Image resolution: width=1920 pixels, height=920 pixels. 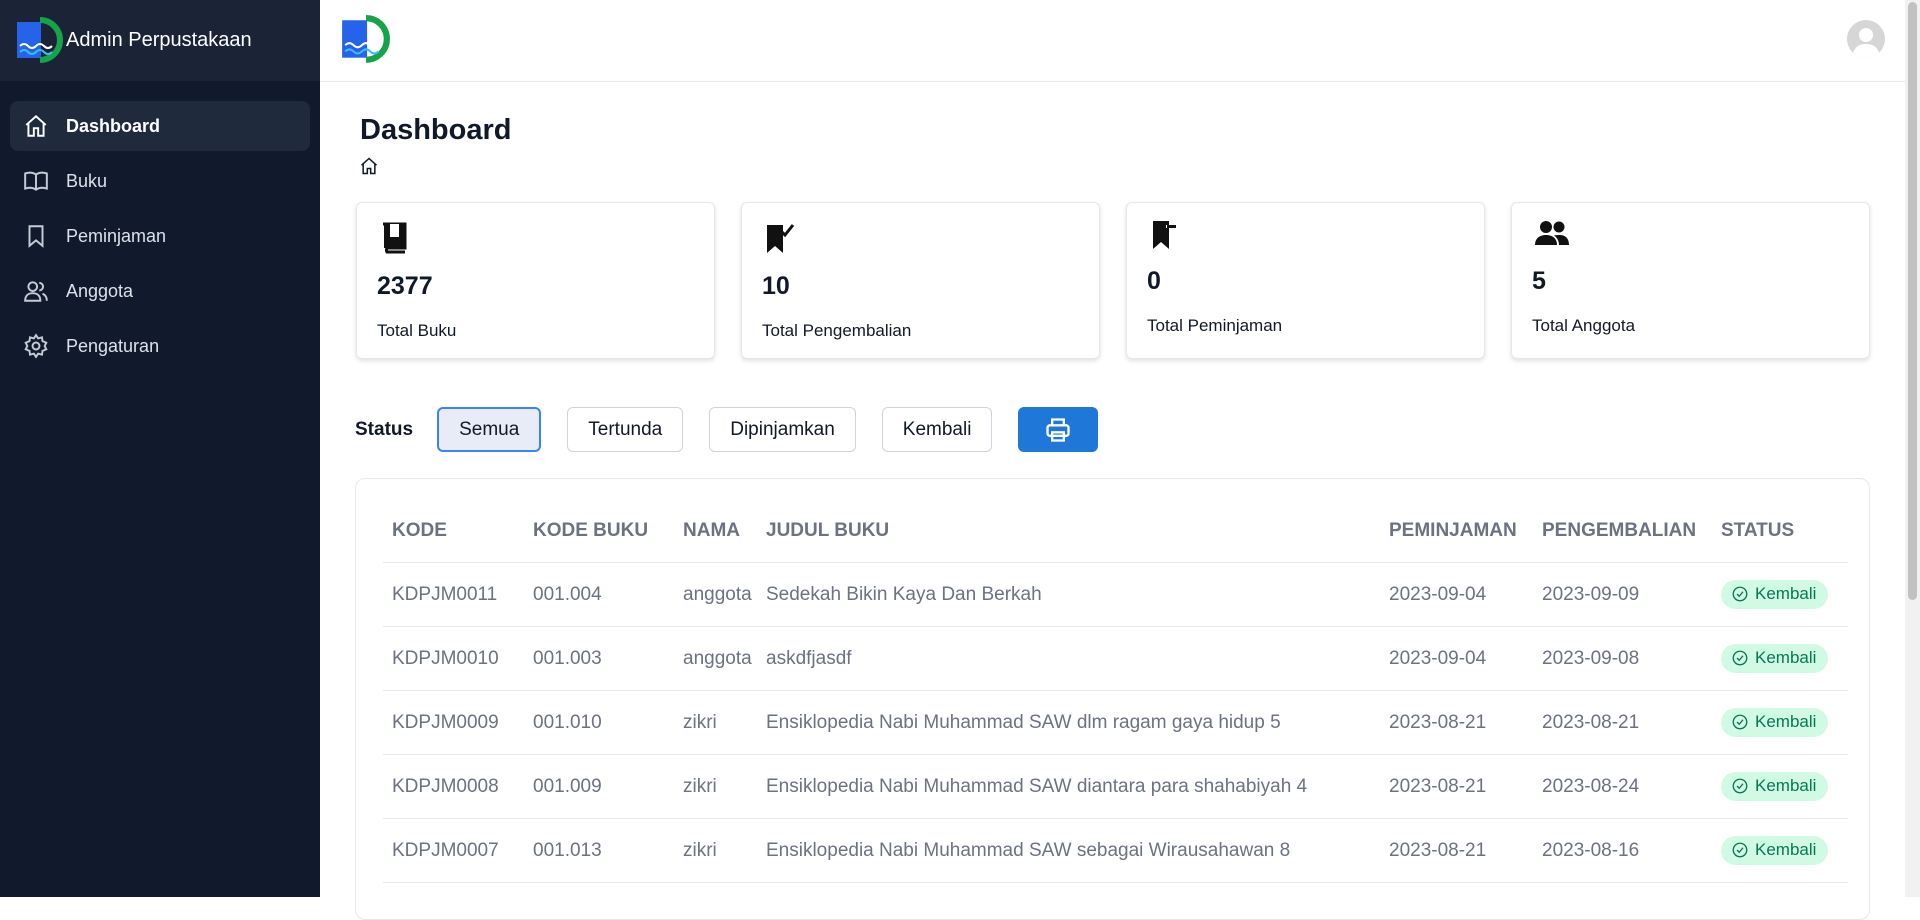 I want to click on sidebar-item-label: Peminjaman, so click(x=116, y=235).